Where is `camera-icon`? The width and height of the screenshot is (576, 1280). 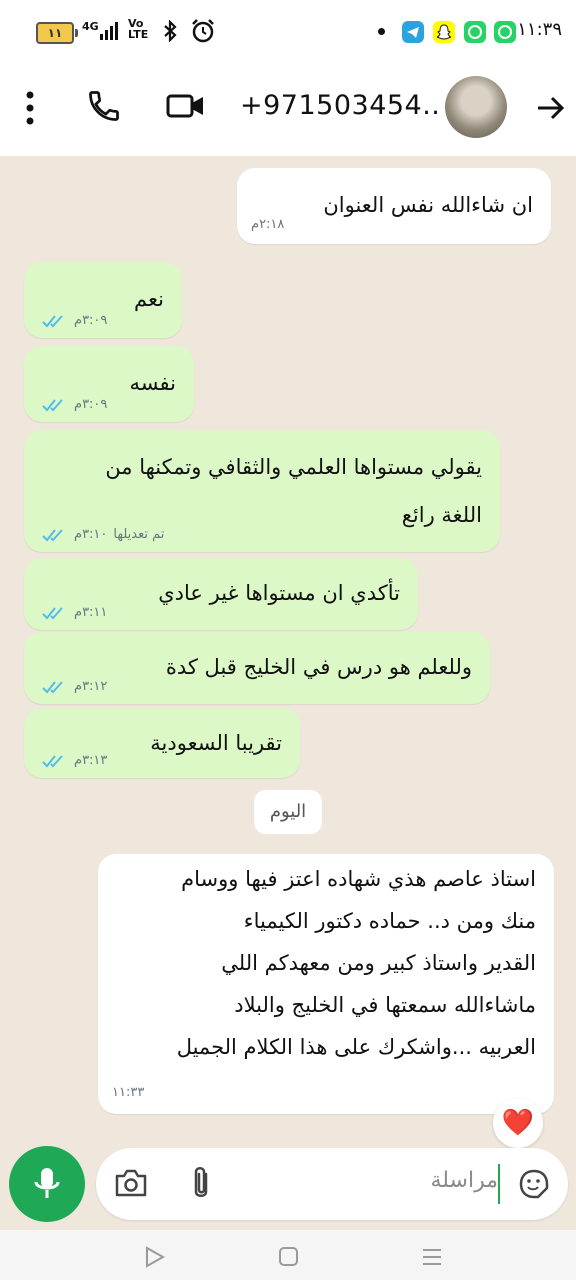 camera-icon is located at coordinates (131, 1183).